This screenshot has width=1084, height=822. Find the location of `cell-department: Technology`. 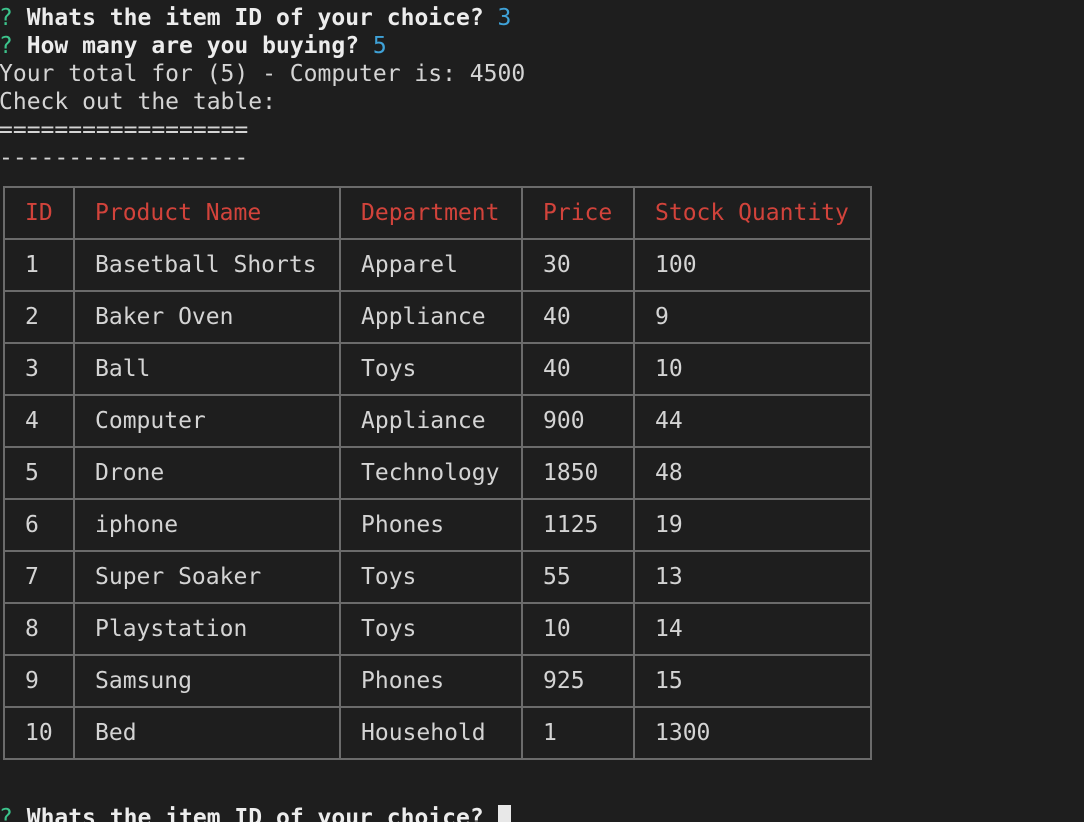

cell-department: Technology is located at coordinates (431, 473).